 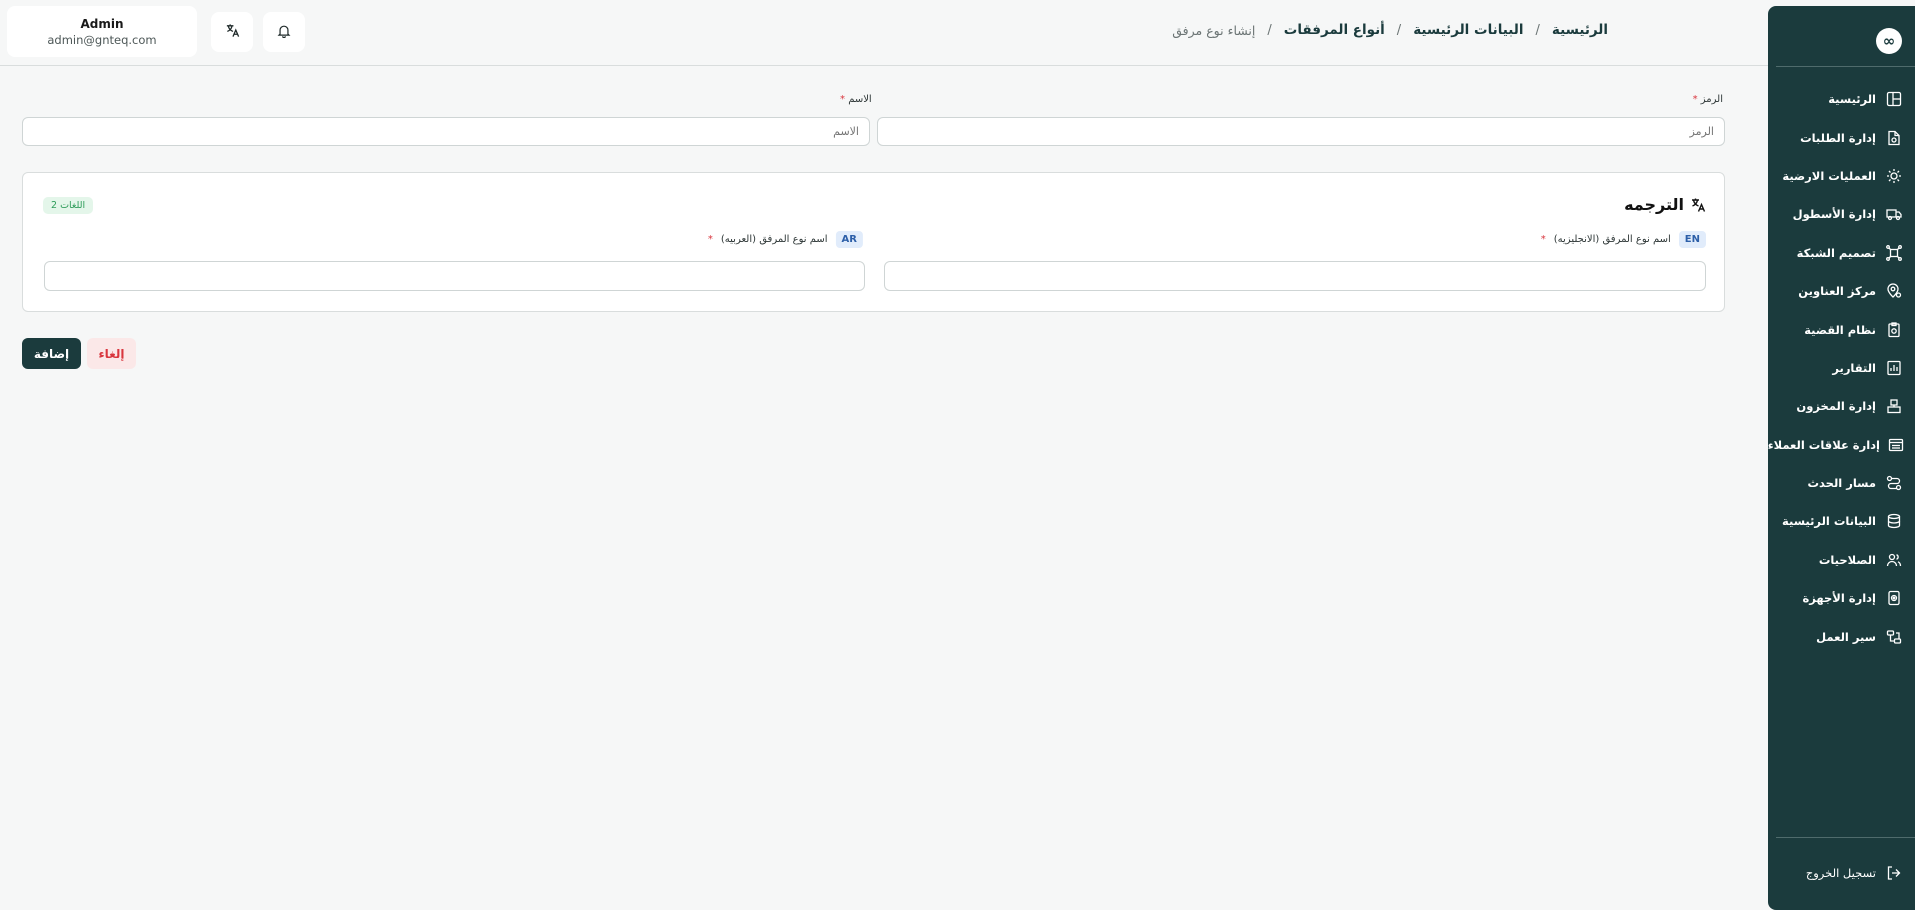 What do you see at coordinates (1834, 214) in the screenshot?
I see `sidebar-item-label: إدارة الأسطول` at bounding box center [1834, 214].